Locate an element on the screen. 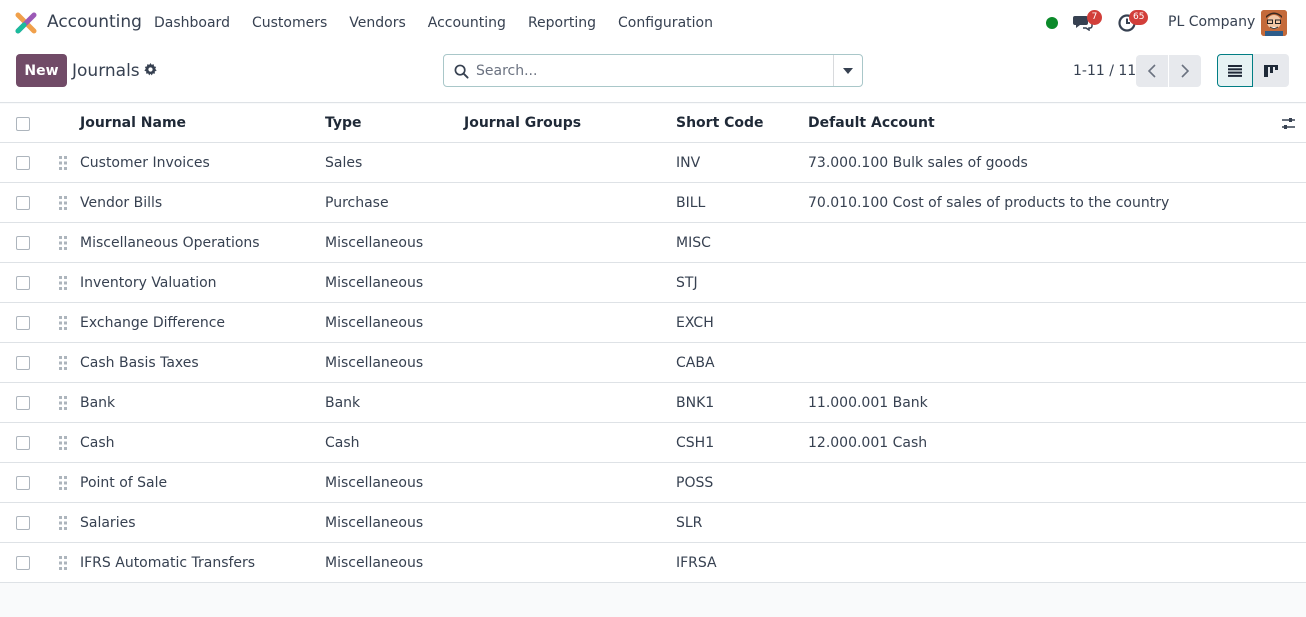  menu-configuration: Configuration is located at coordinates (665, 23).